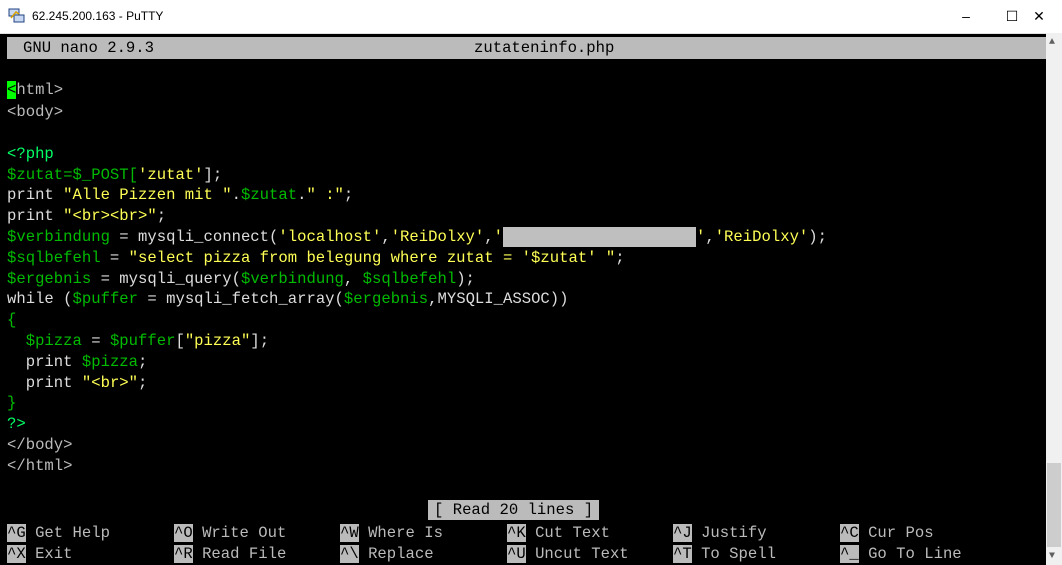 This screenshot has width=1062, height=565. What do you see at coordinates (138, 341) in the screenshot?
I see `code-line-13: $pizza = $puffer["pizza"];` at bounding box center [138, 341].